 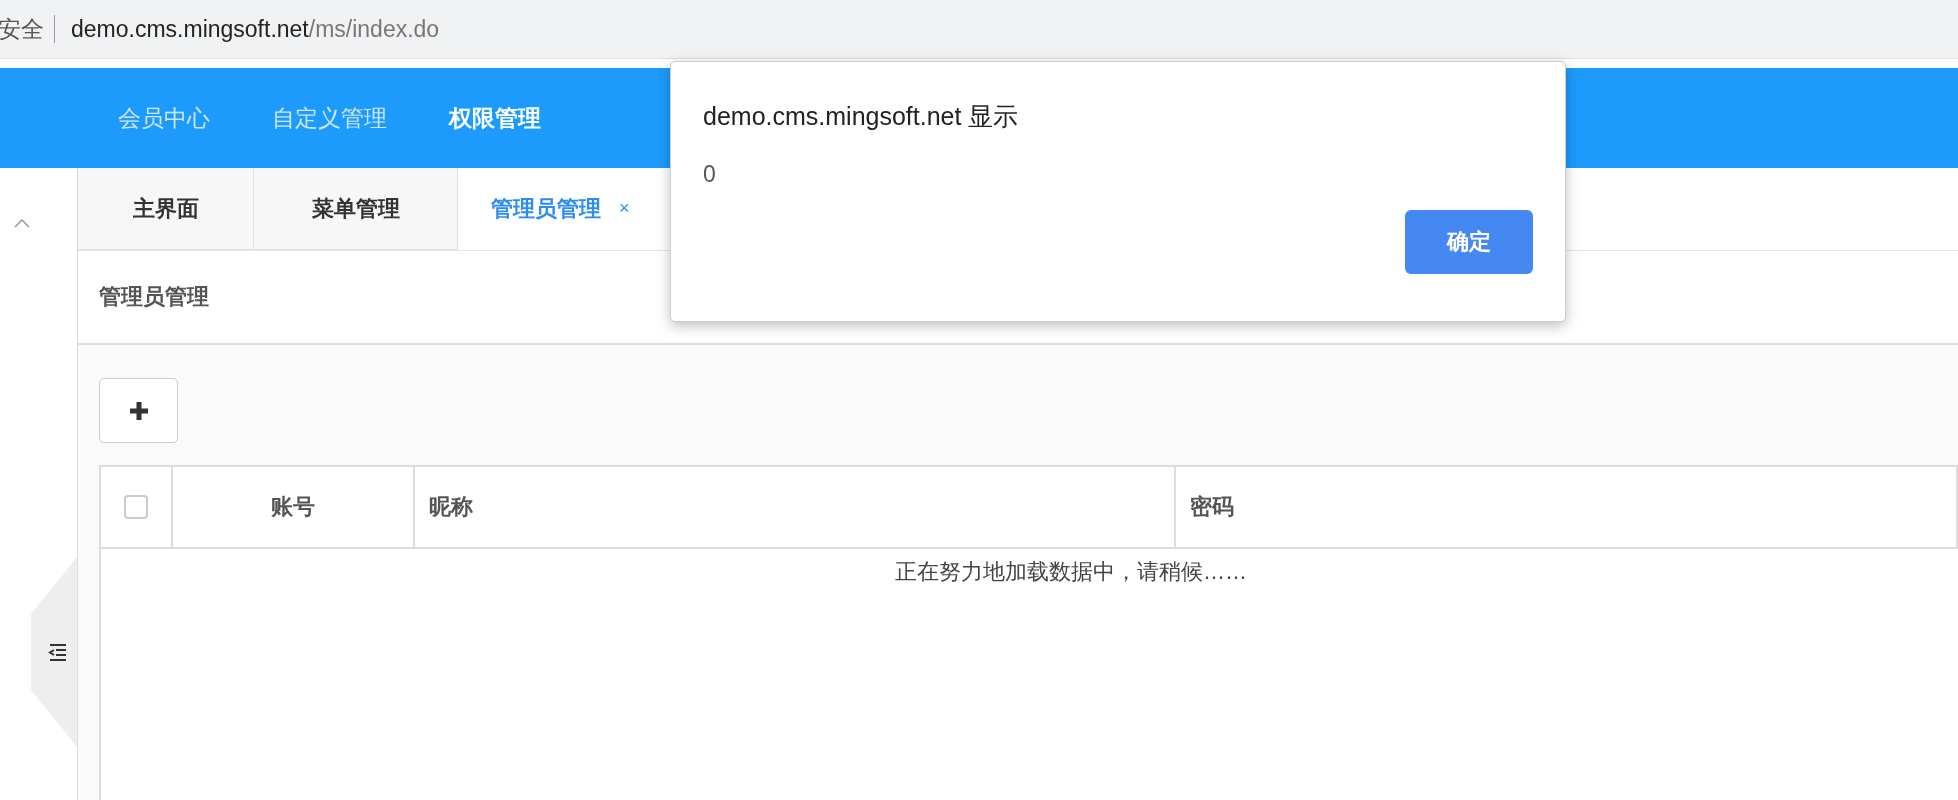 I want to click on chevron-up-icon, so click(x=22, y=223).